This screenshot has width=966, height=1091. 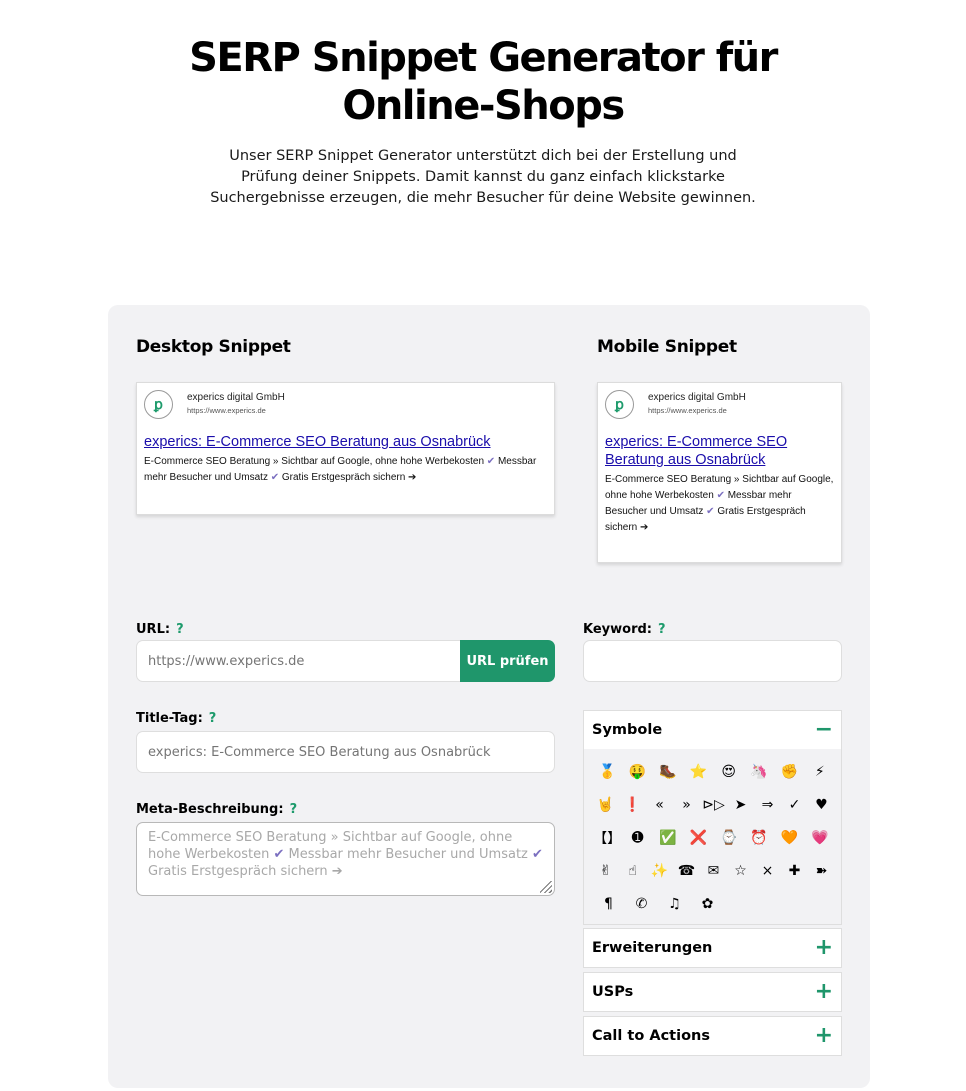 I want to click on symbol-button: ⏰, so click(x=759, y=838).